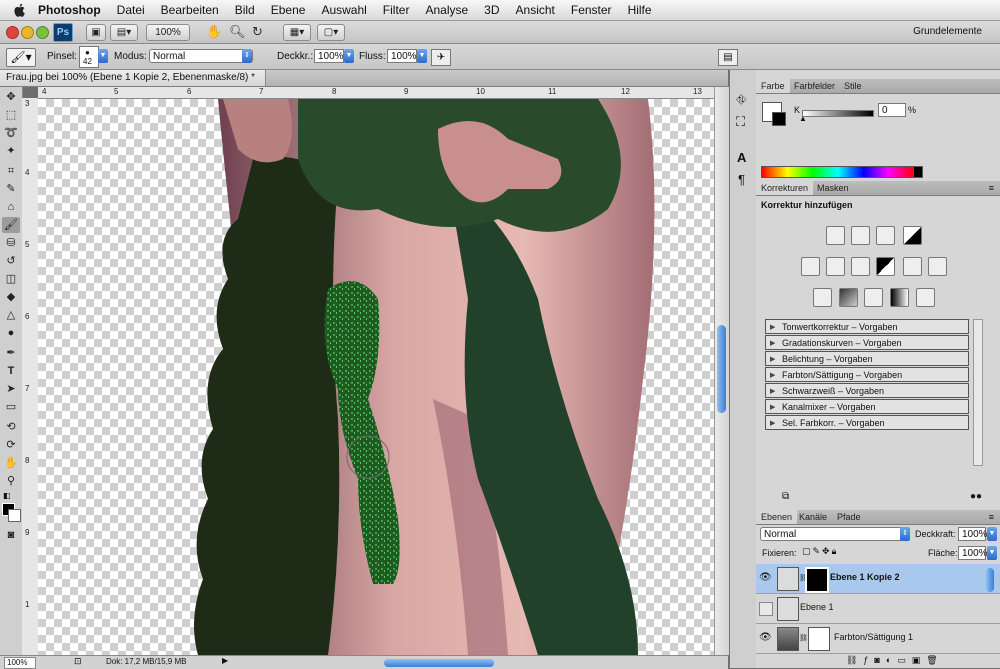 Image resolution: width=1000 pixels, height=669 pixels. Describe the element at coordinates (820, 551) in the screenshot. I see `lock-icons: ▢✎✥🔒︎` at that location.